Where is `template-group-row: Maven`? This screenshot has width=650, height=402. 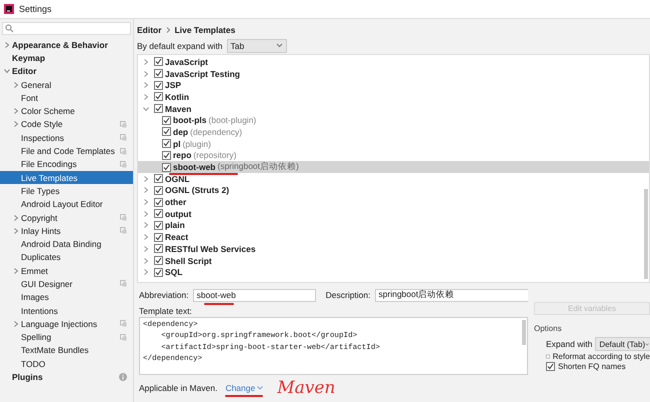
template-group-row: Maven is located at coordinates (393, 108).